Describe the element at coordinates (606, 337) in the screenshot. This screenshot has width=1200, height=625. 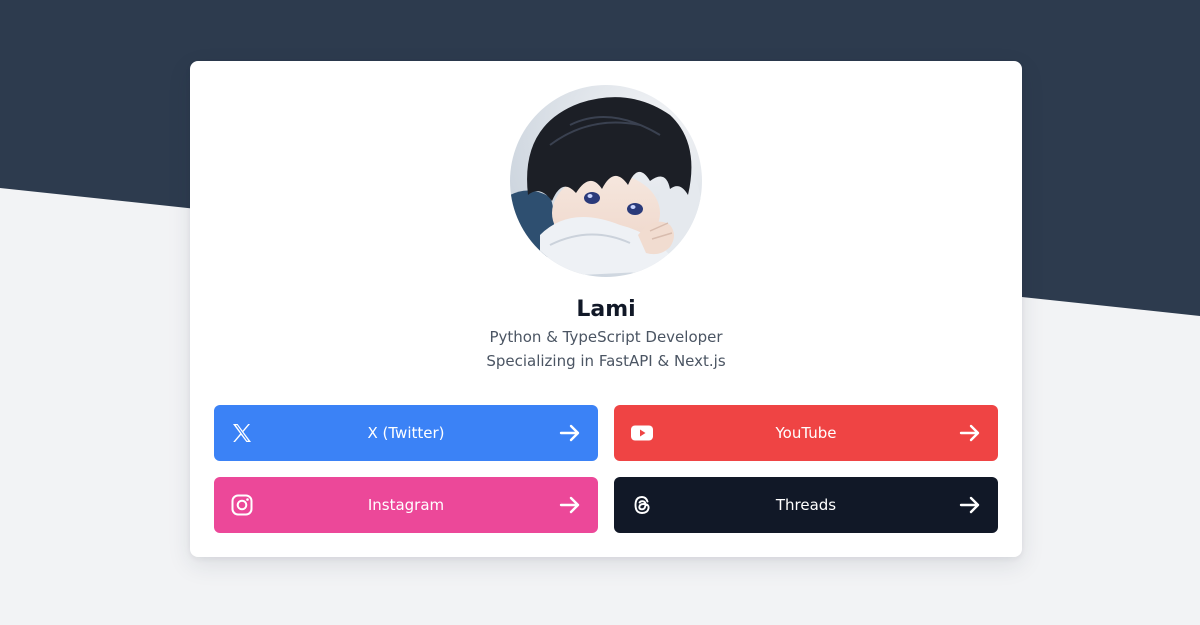
I see `profile-bio-line-1: Python & TypeScript Developer` at that location.